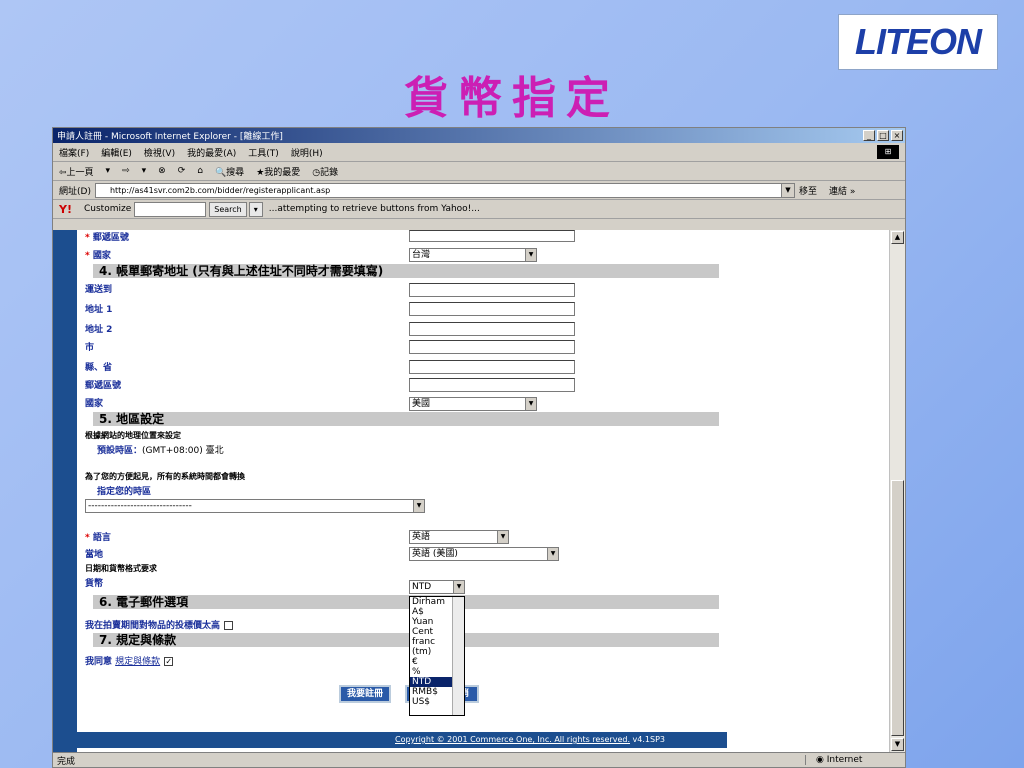 The width and height of the screenshot is (1024, 768). What do you see at coordinates (170, 209) in the screenshot?
I see `yahoo-search-input` at bounding box center [170, 209].